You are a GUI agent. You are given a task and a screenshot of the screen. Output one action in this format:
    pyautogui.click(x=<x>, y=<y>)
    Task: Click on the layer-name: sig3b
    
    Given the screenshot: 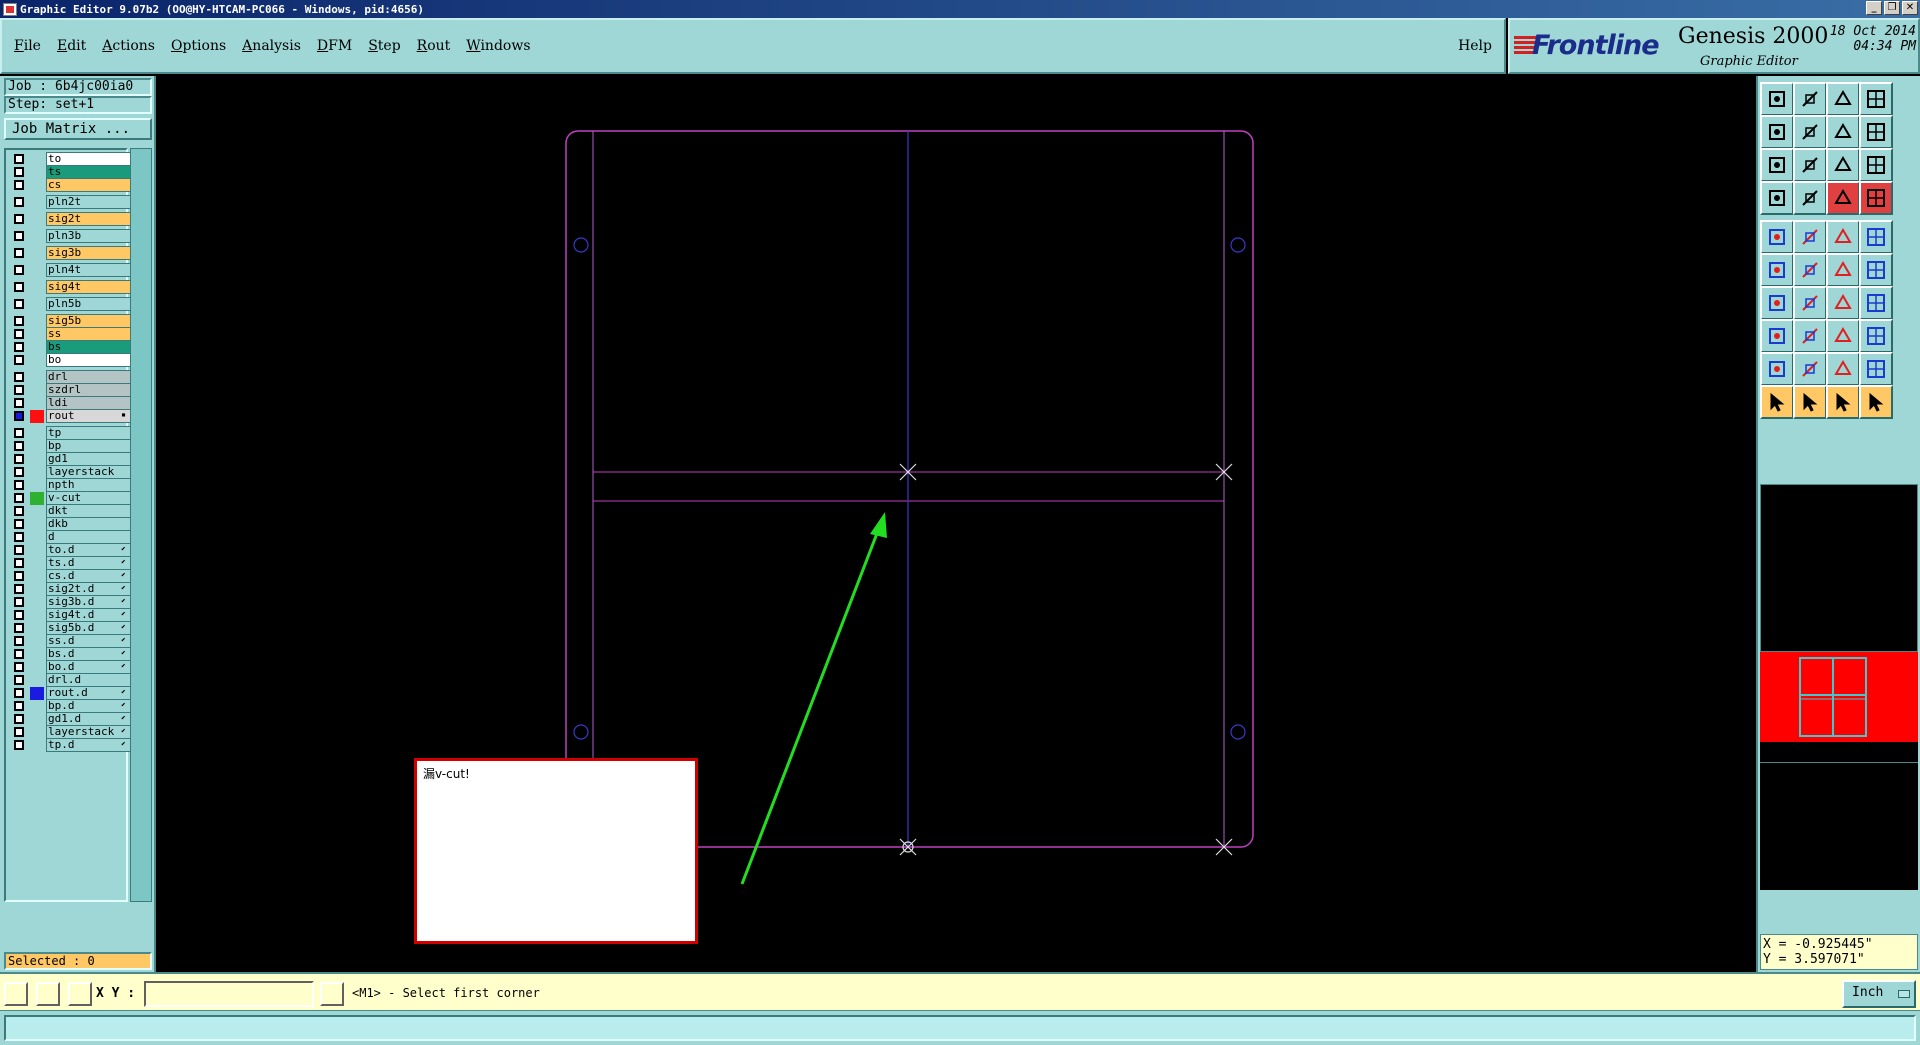 What is the action you would take?
    pyautogui.click(x=89, y=253)
    